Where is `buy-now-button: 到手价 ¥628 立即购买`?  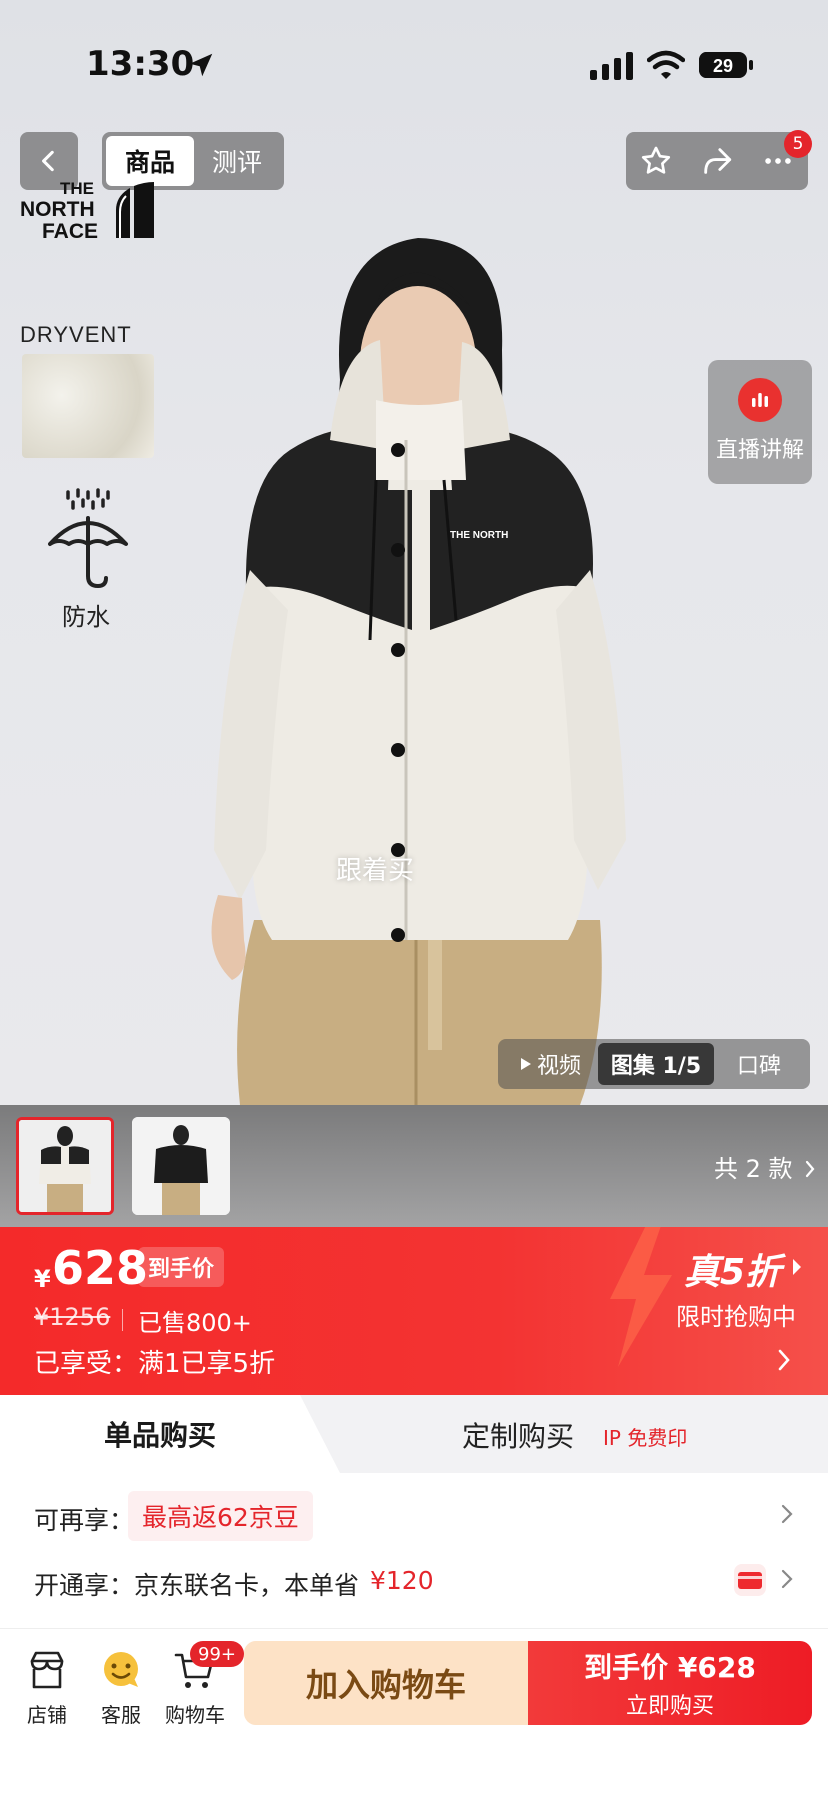
buy-now-button: 到手价 ¥628 立即购买 is located at coordinates (670, 1683).